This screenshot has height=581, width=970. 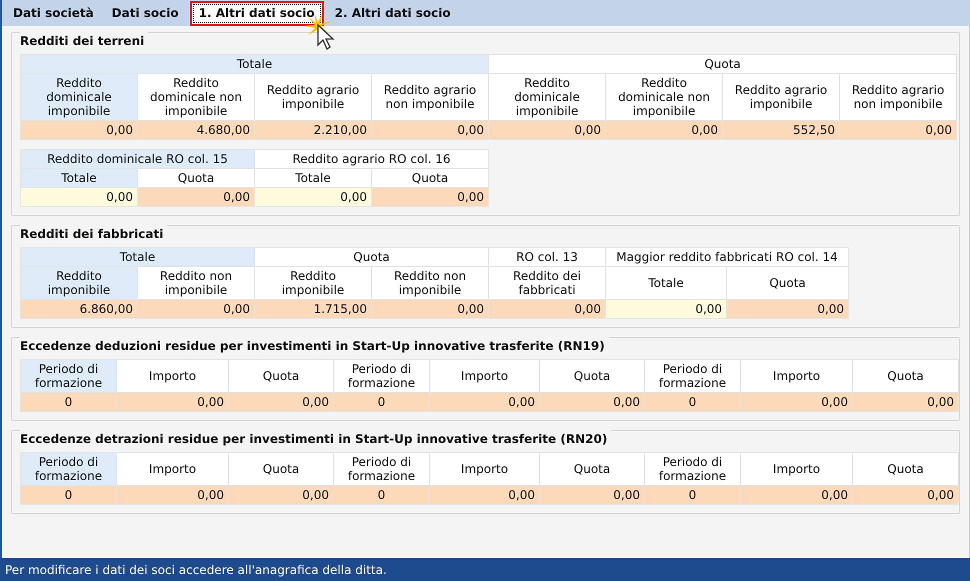 I want to click on tab: 1. Altri dati socio, so click(x=257, y=13).